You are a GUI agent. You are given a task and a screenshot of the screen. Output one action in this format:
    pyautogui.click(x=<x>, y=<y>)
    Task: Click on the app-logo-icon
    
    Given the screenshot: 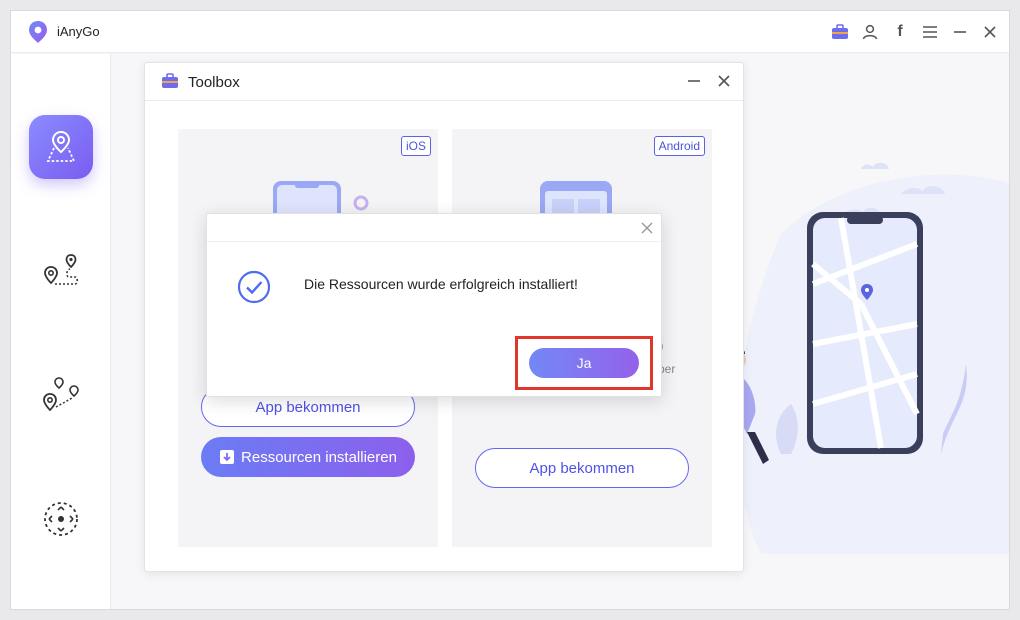 What is the action you would take?
    pyautogui.click(x=38, y=32)
    